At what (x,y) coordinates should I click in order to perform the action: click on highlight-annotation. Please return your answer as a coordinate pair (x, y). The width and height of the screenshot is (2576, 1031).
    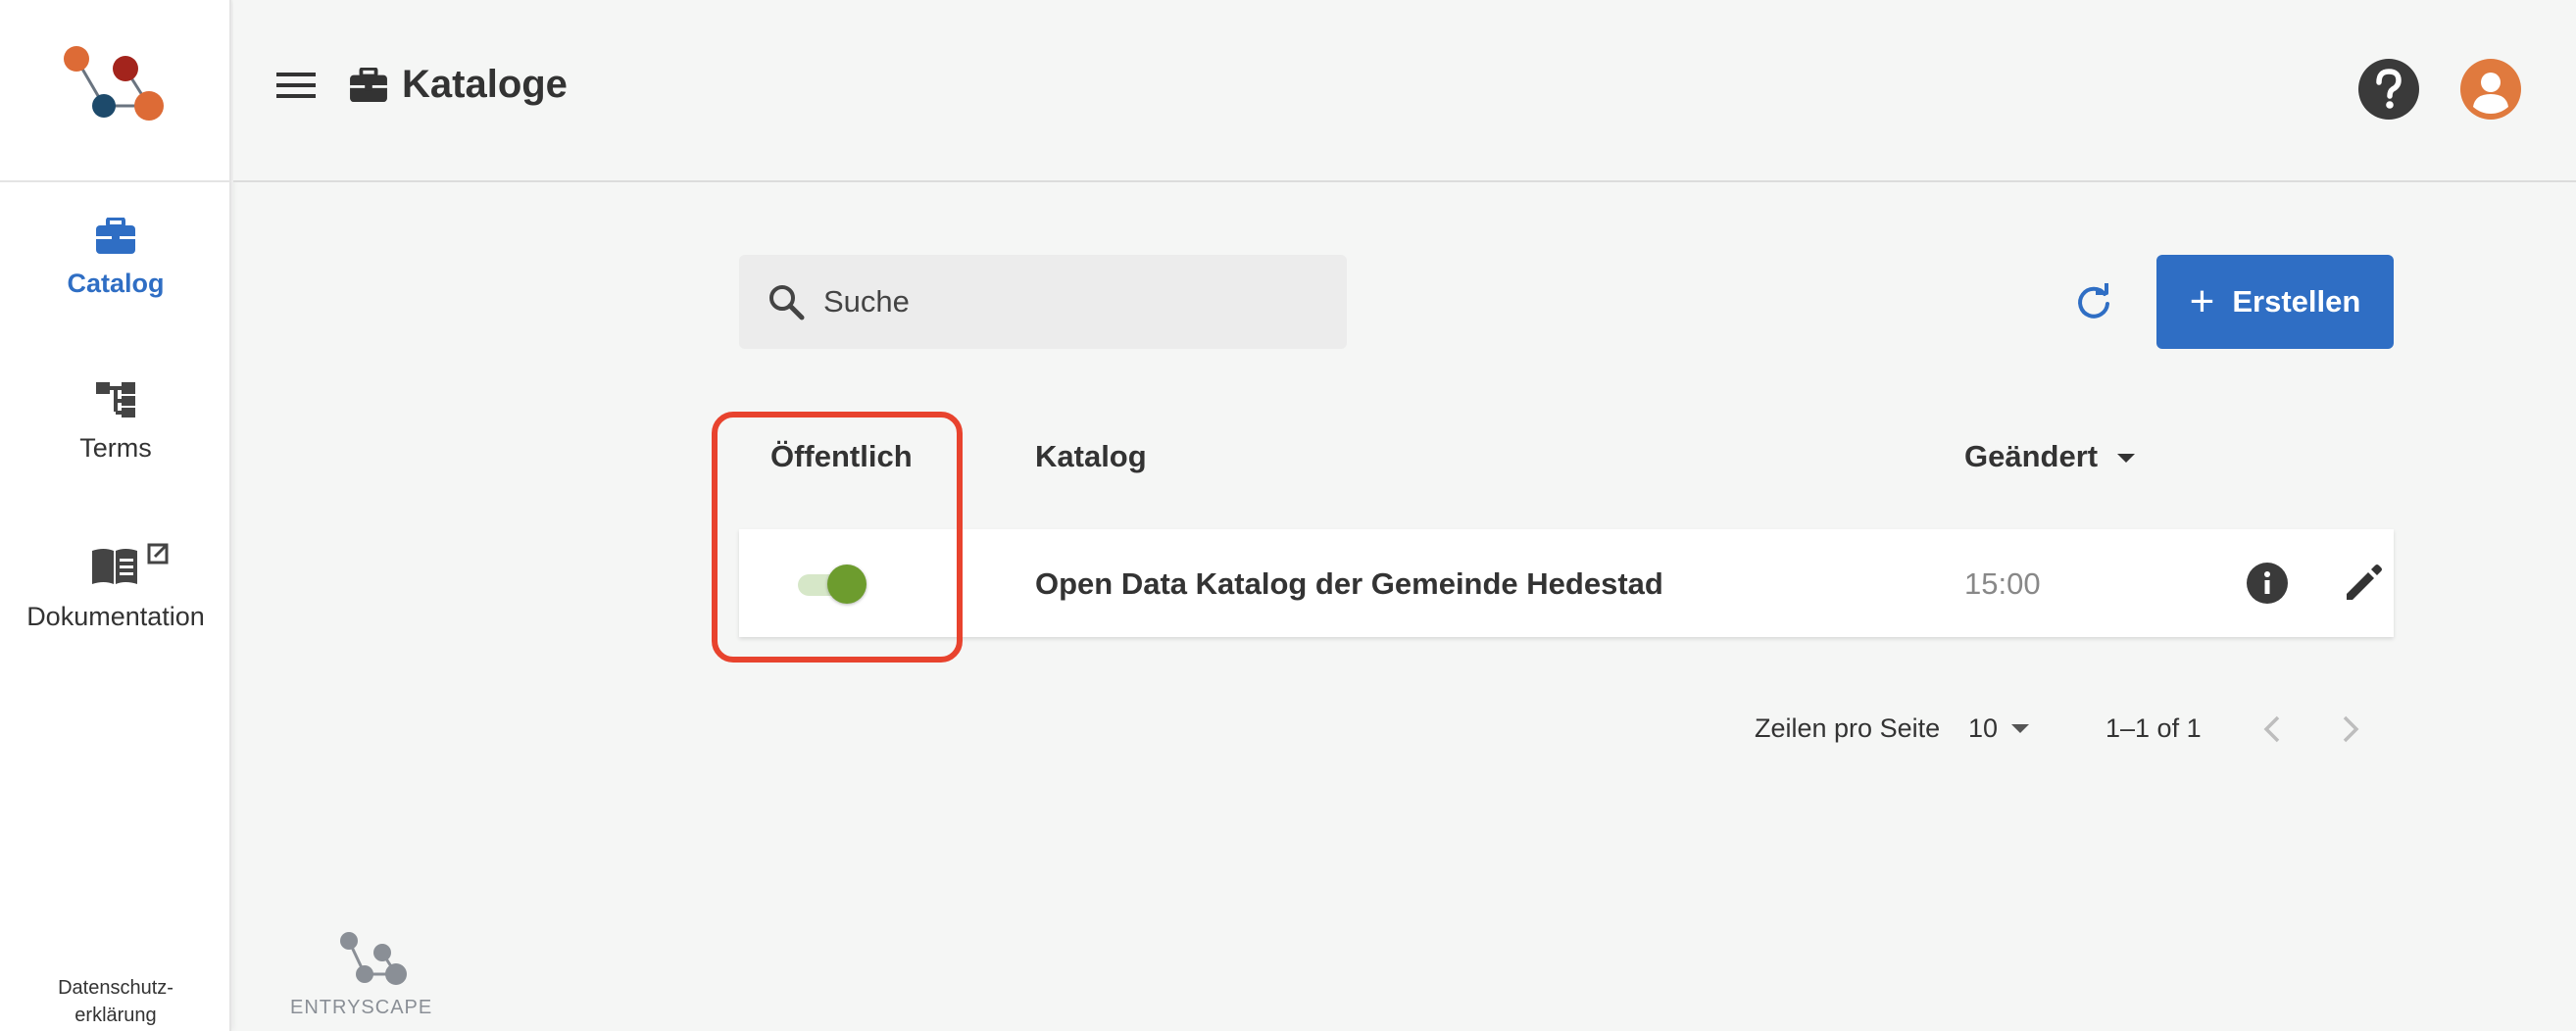
    Looking at the image, I should click on (837, 538).